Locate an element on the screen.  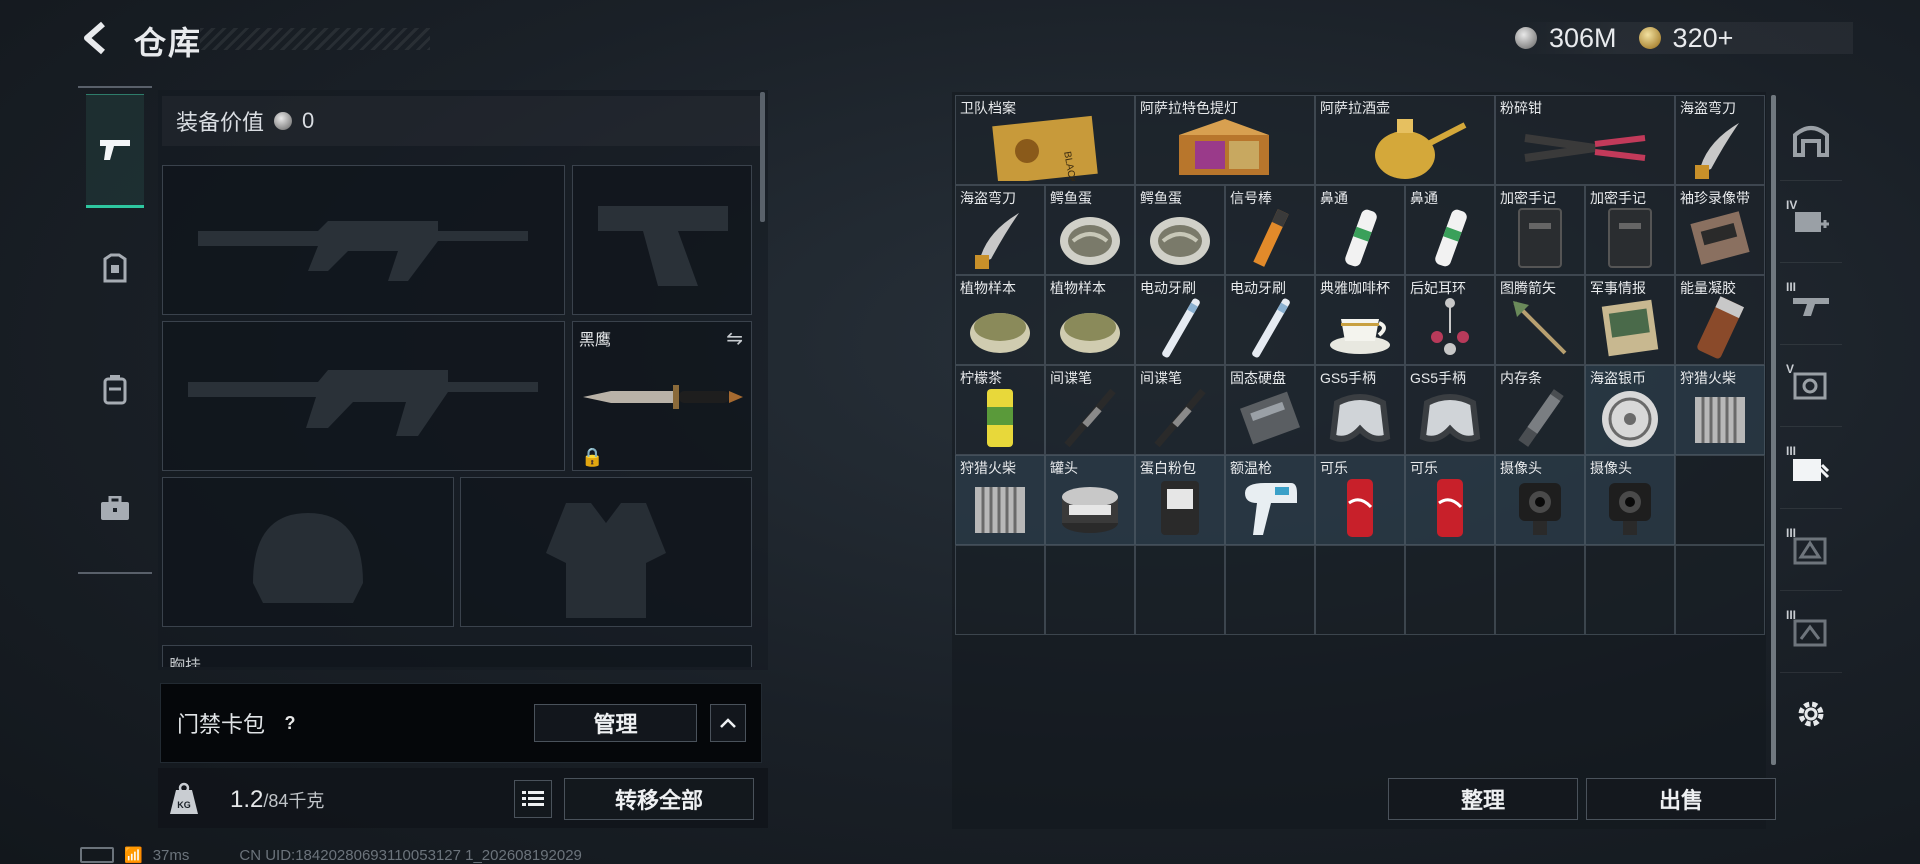
helmet-slot is located at coordinates (308, 552).